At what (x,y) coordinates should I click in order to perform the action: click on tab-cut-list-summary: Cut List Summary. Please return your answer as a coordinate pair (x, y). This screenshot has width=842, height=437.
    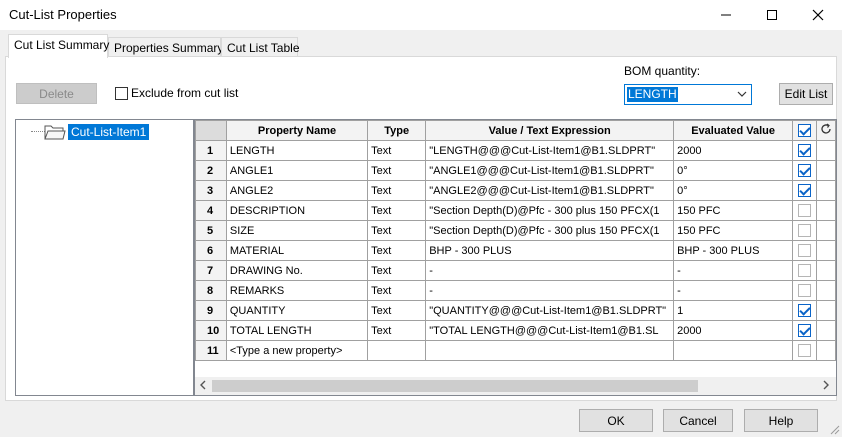
    Looking at the image, I should click on (58, 46).